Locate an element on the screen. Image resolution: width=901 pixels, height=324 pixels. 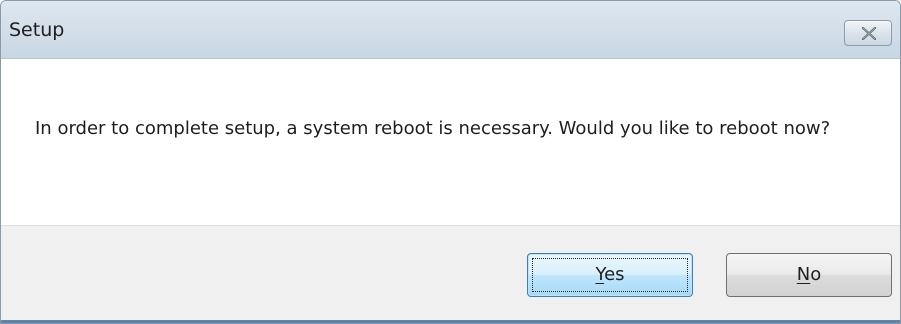
no-button: No is located at coordinates (809, 275).